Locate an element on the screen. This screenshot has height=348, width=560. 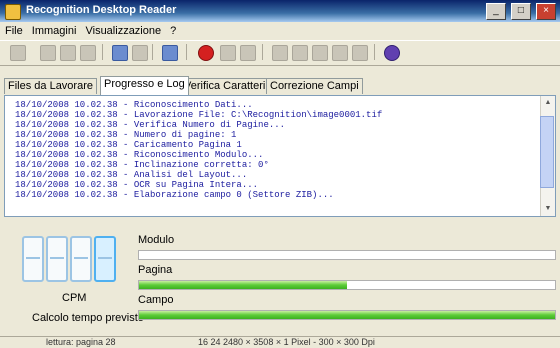
scroll-down-icon: ▼ is located at coordinates (548, 209).